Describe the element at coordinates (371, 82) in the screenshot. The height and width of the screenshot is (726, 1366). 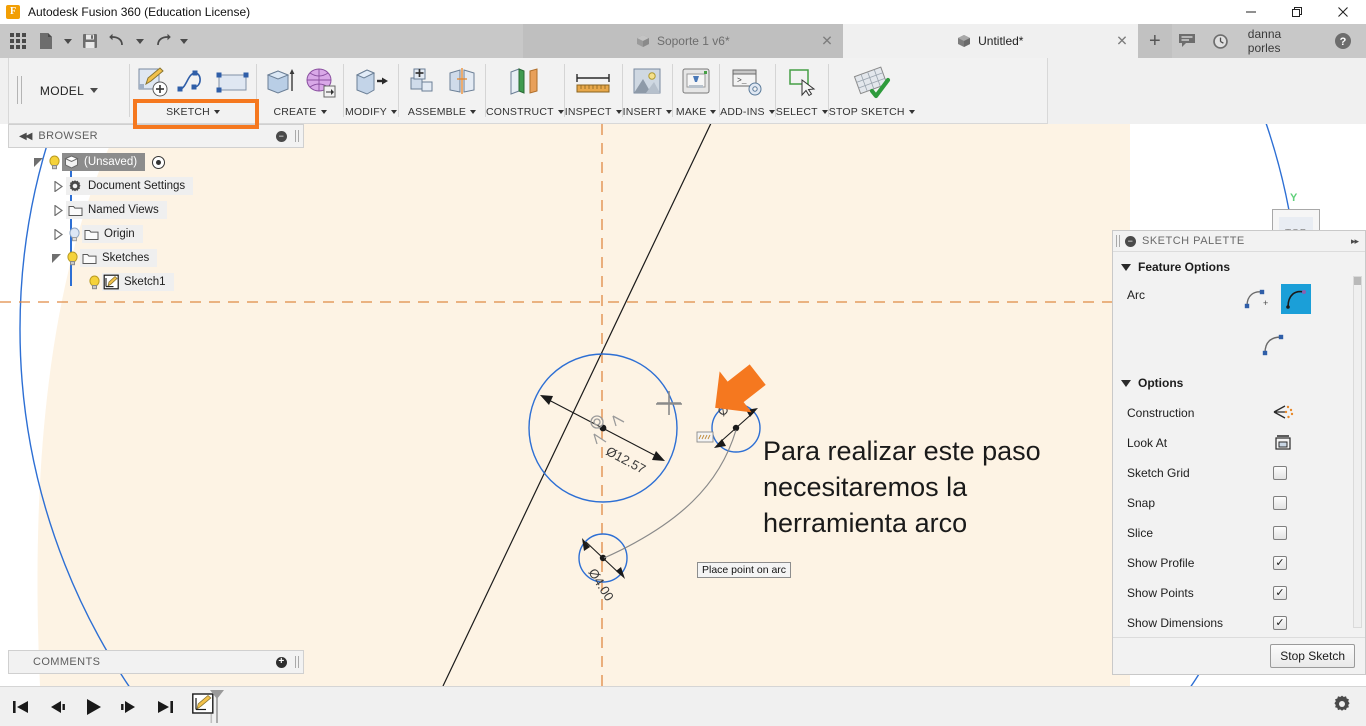
I see `press-pull-icon` at that location.